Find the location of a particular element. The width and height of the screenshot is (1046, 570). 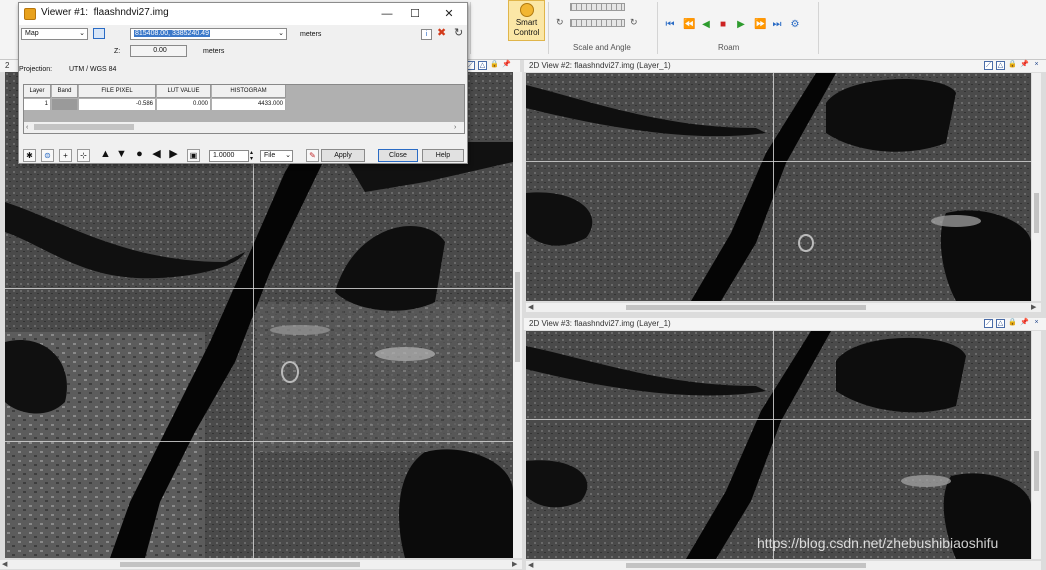

smart-control-icon is located at coordinates (526, 10).